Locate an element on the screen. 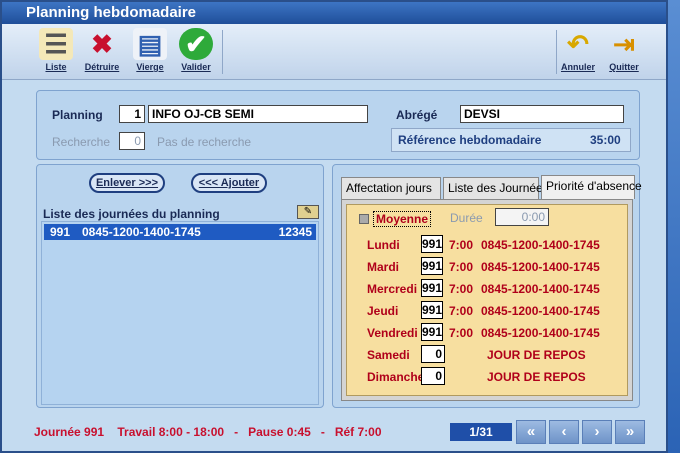 This screenshot has width=680, height=453. window-title: Planning hebdomadaire is located at coordinates (334, 13).